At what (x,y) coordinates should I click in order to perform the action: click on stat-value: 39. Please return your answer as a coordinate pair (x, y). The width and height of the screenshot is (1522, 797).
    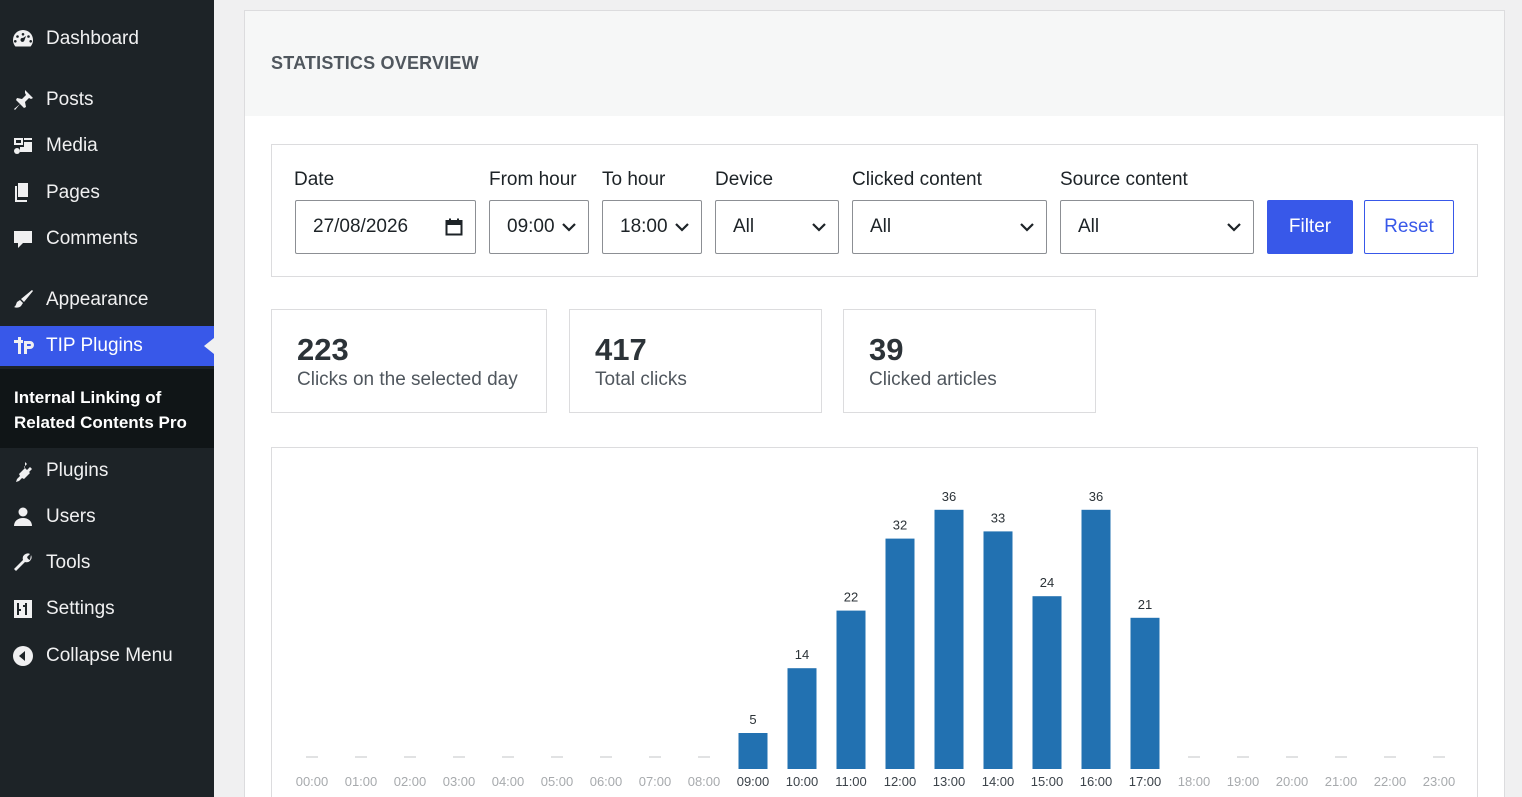
    Looking at the image, I should click on (886, 349).